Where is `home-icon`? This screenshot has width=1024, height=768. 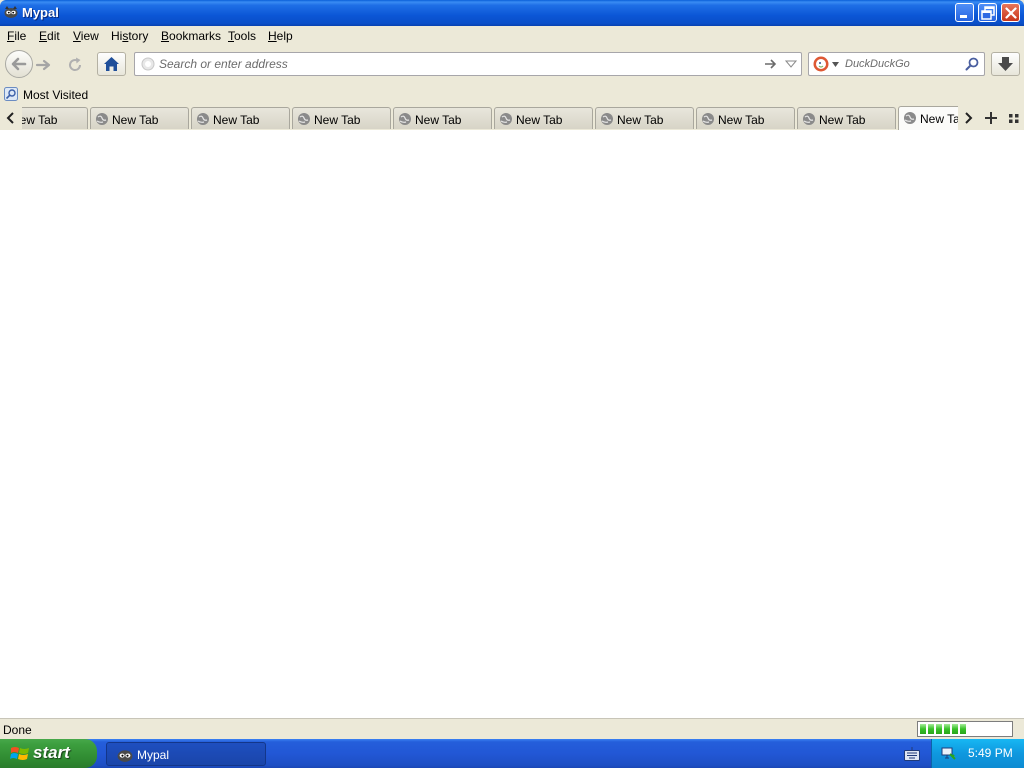 home-icon is located at coordinates (111, 64).